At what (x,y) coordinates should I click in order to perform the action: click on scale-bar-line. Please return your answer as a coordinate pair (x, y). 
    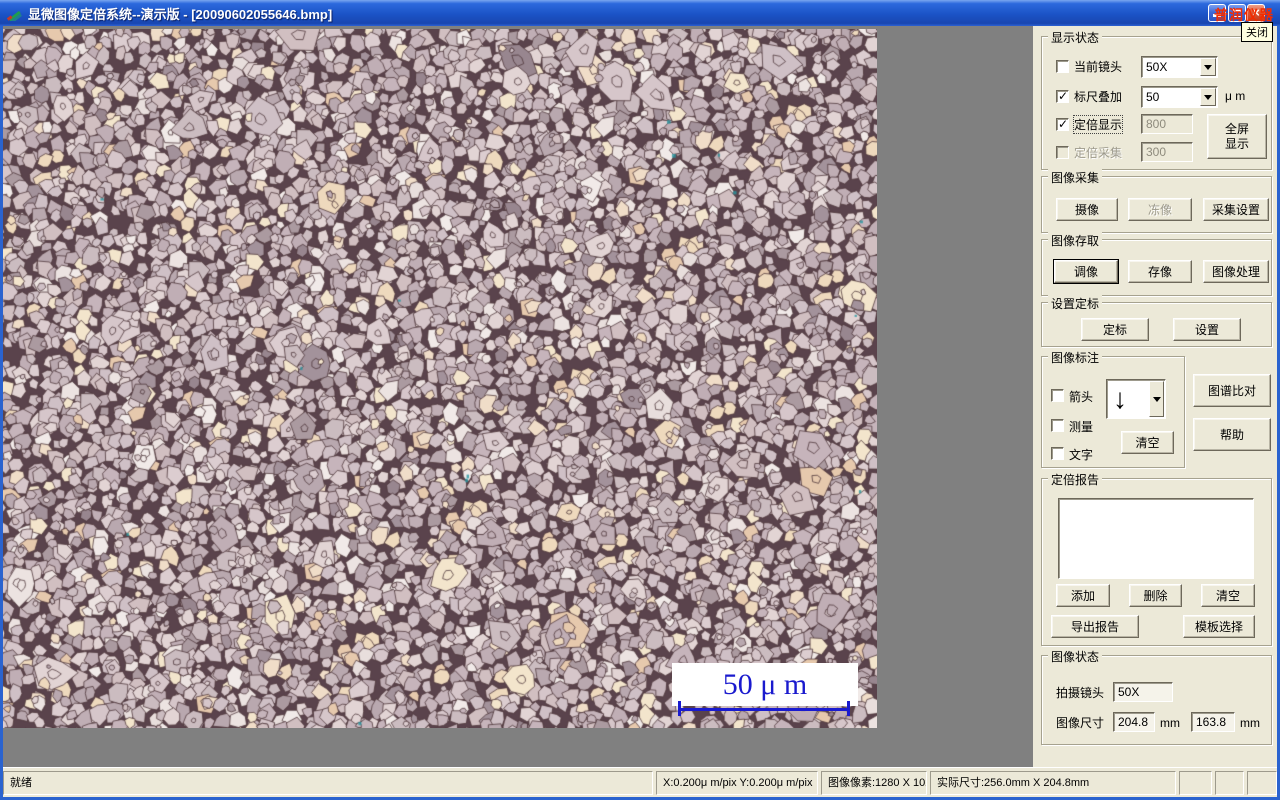
    Looking at the image, I should click on (764, 709).